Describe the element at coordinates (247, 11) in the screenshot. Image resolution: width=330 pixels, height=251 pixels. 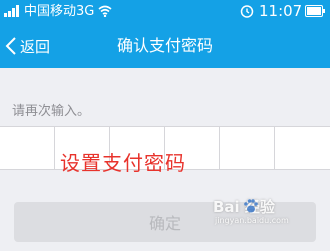
I see `alarm-icon` at that location.